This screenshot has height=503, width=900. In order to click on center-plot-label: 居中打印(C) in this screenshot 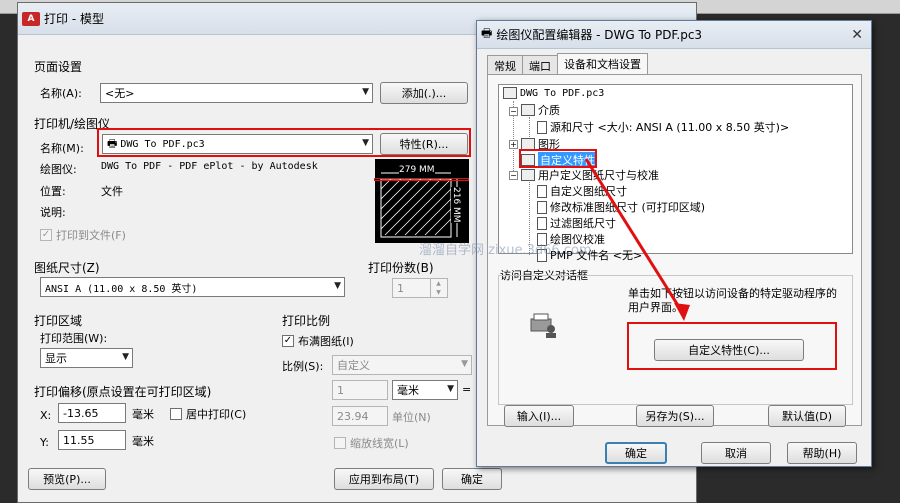, I will do `click(216, 414)`.